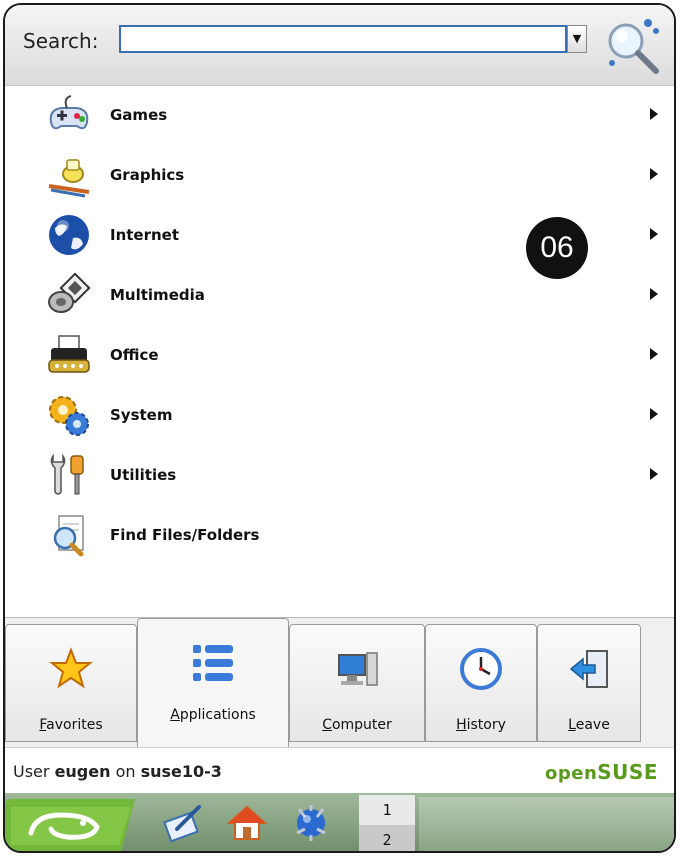 The width and height of the screenshot is (683, 857). I want to click on menu-item-label: Find Files/Folders, so click(185, 535).